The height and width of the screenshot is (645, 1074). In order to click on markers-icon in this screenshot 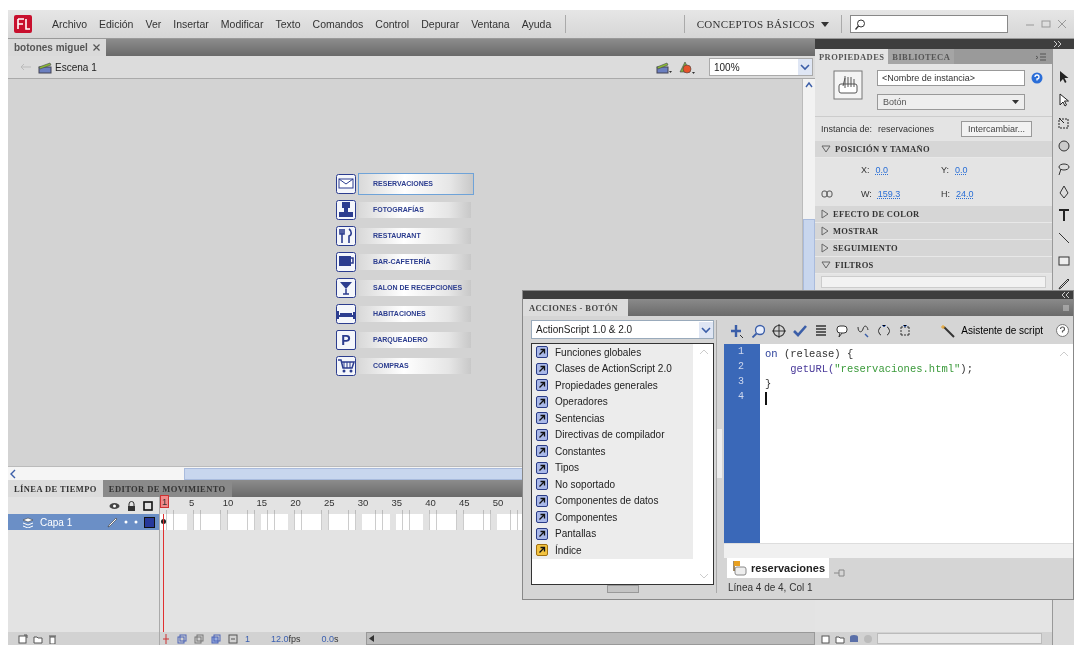, I will do `click(233, 638)`.